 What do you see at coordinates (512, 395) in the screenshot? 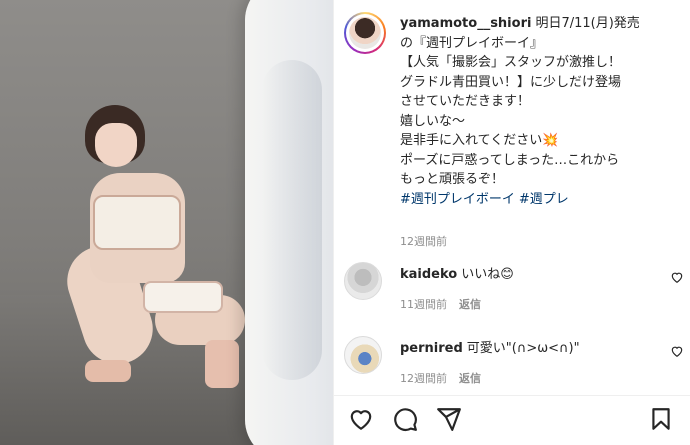
I see `divider` at bounding box center [512, 395].